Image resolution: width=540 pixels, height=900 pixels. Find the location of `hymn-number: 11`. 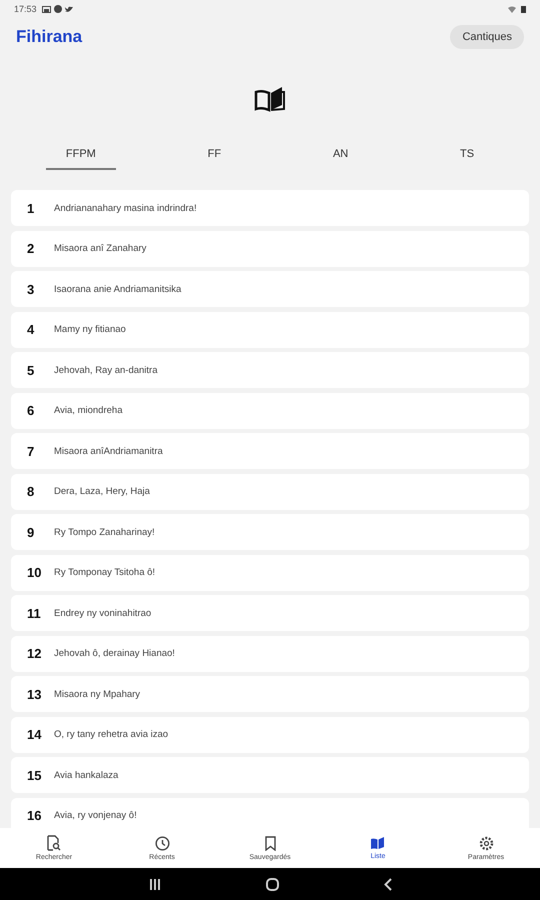

hymn-number: 11 is located at coordinates (34, 613).